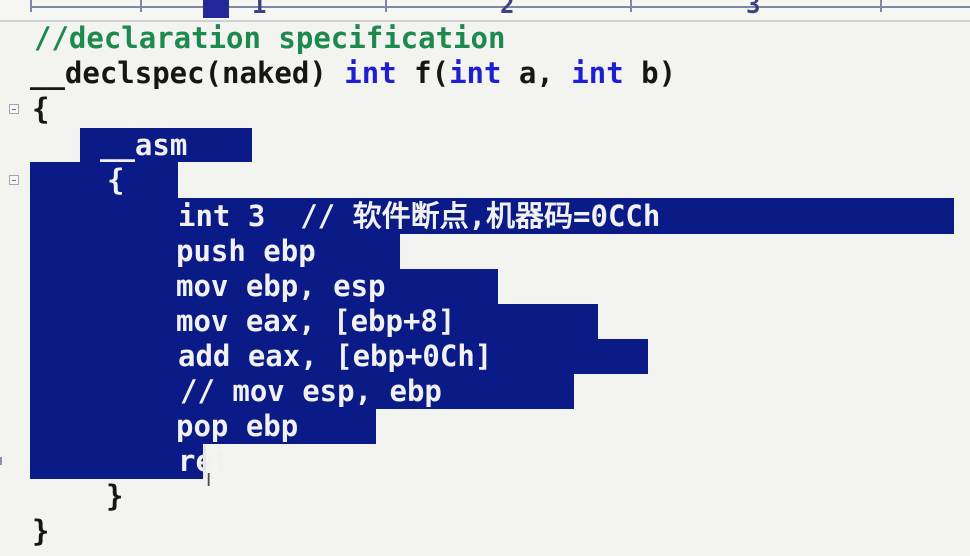 The height and width of the screenshot is (556, 970). I want to click on code-line-asm-close-brace: }, so click(114, 496).